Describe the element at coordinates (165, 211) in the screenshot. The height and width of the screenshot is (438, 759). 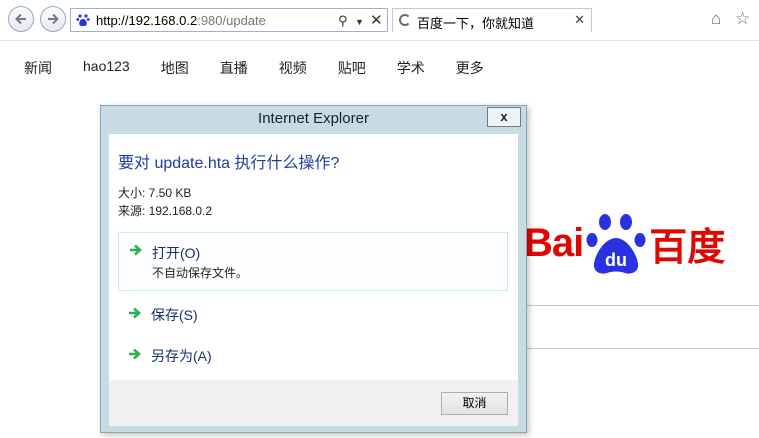
I see `file-source: 来源: 192.168.0.2` at that location.